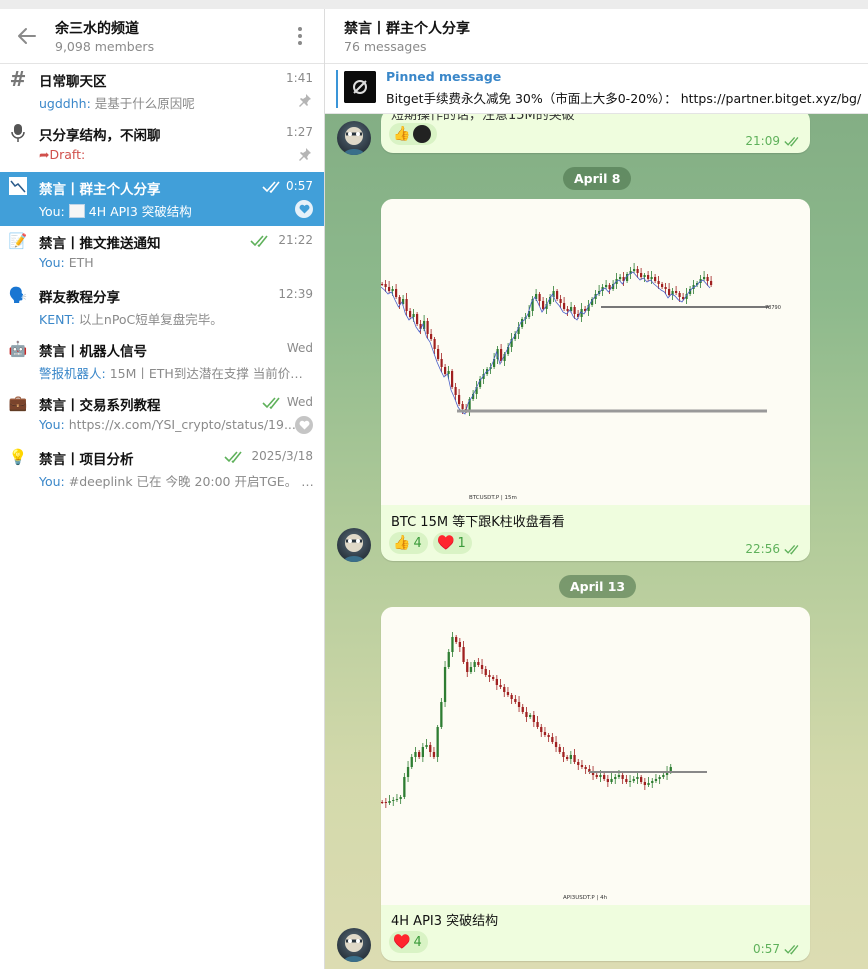 The width and height of the screenshot is (868, 969). I want to click on back-arrow-icon, so click(27, 36).